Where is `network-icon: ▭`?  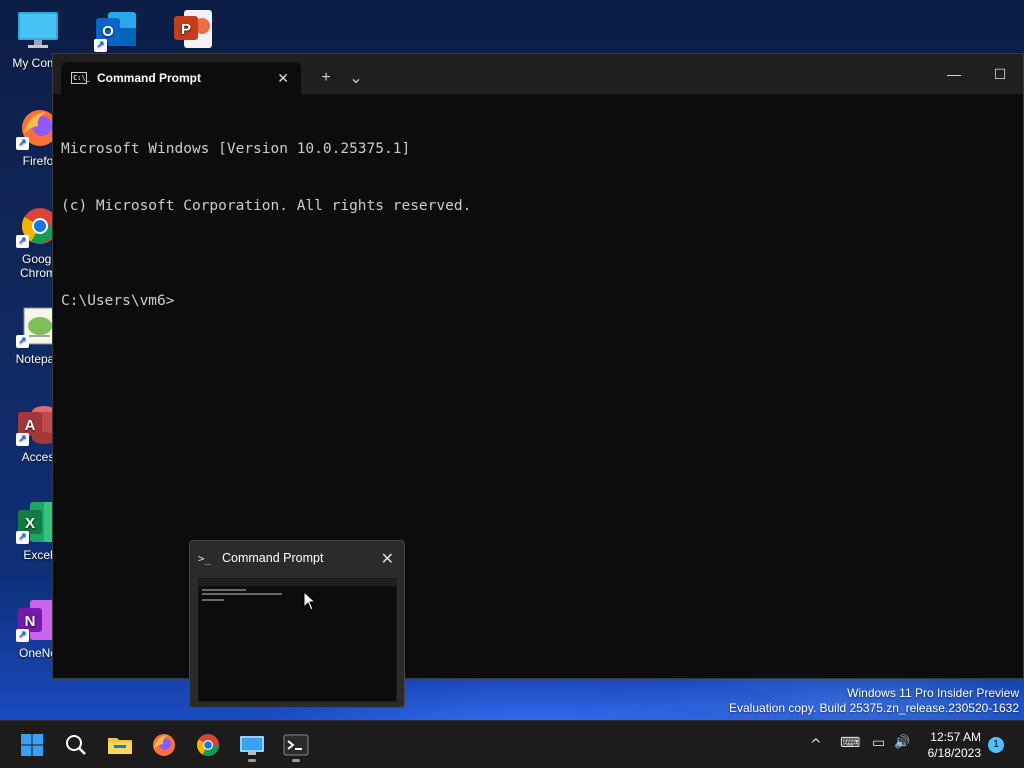
network-icon: ▭ is located at coordinates (878, 743).